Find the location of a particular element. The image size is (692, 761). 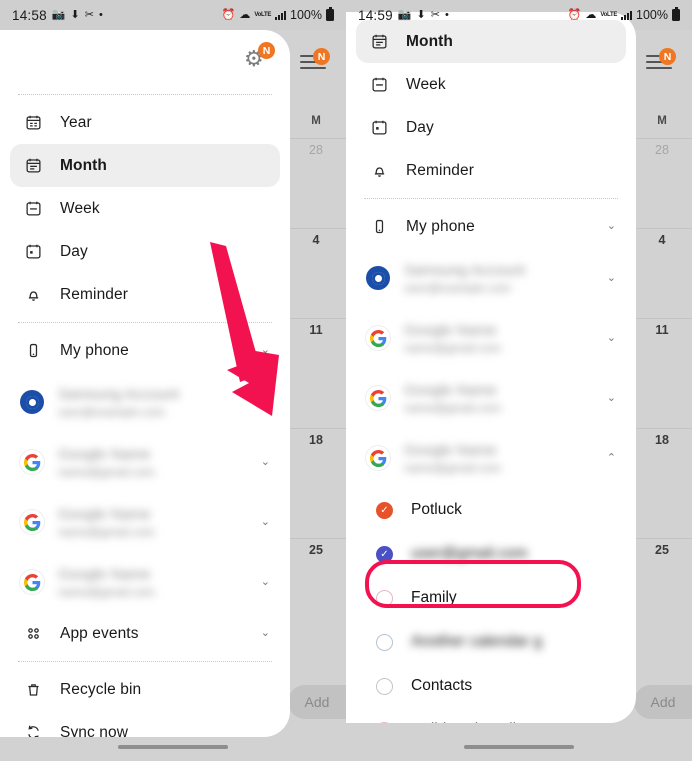

drawer-header: ⚙ N is located at coordinates (145, 59).